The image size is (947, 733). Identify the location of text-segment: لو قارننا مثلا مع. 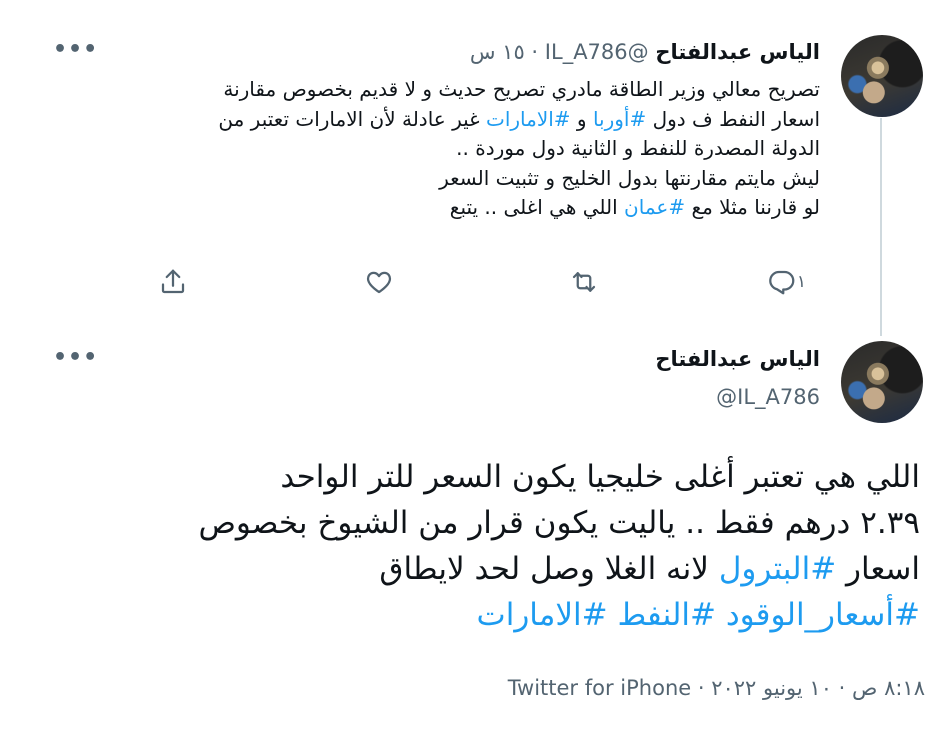
(752, 207).